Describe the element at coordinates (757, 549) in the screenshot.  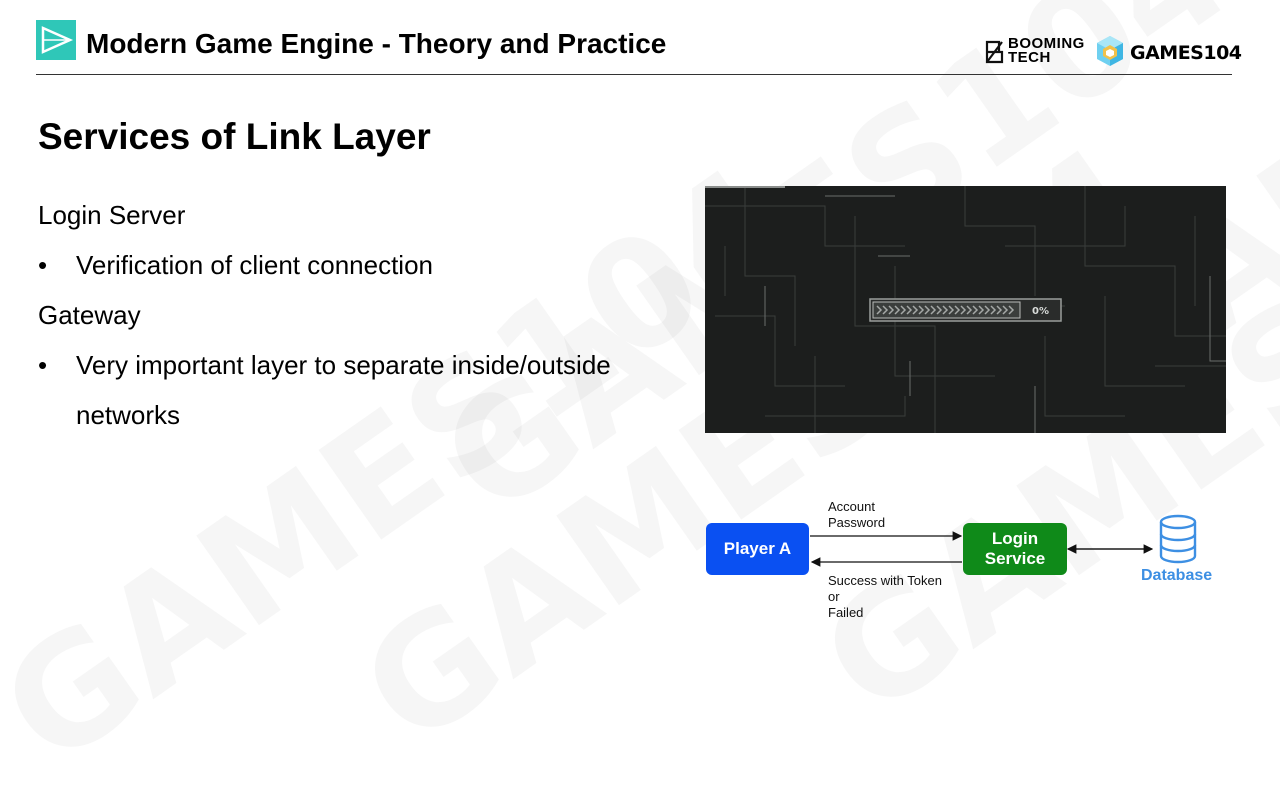
I see `player-a-box: Player A` at that location.